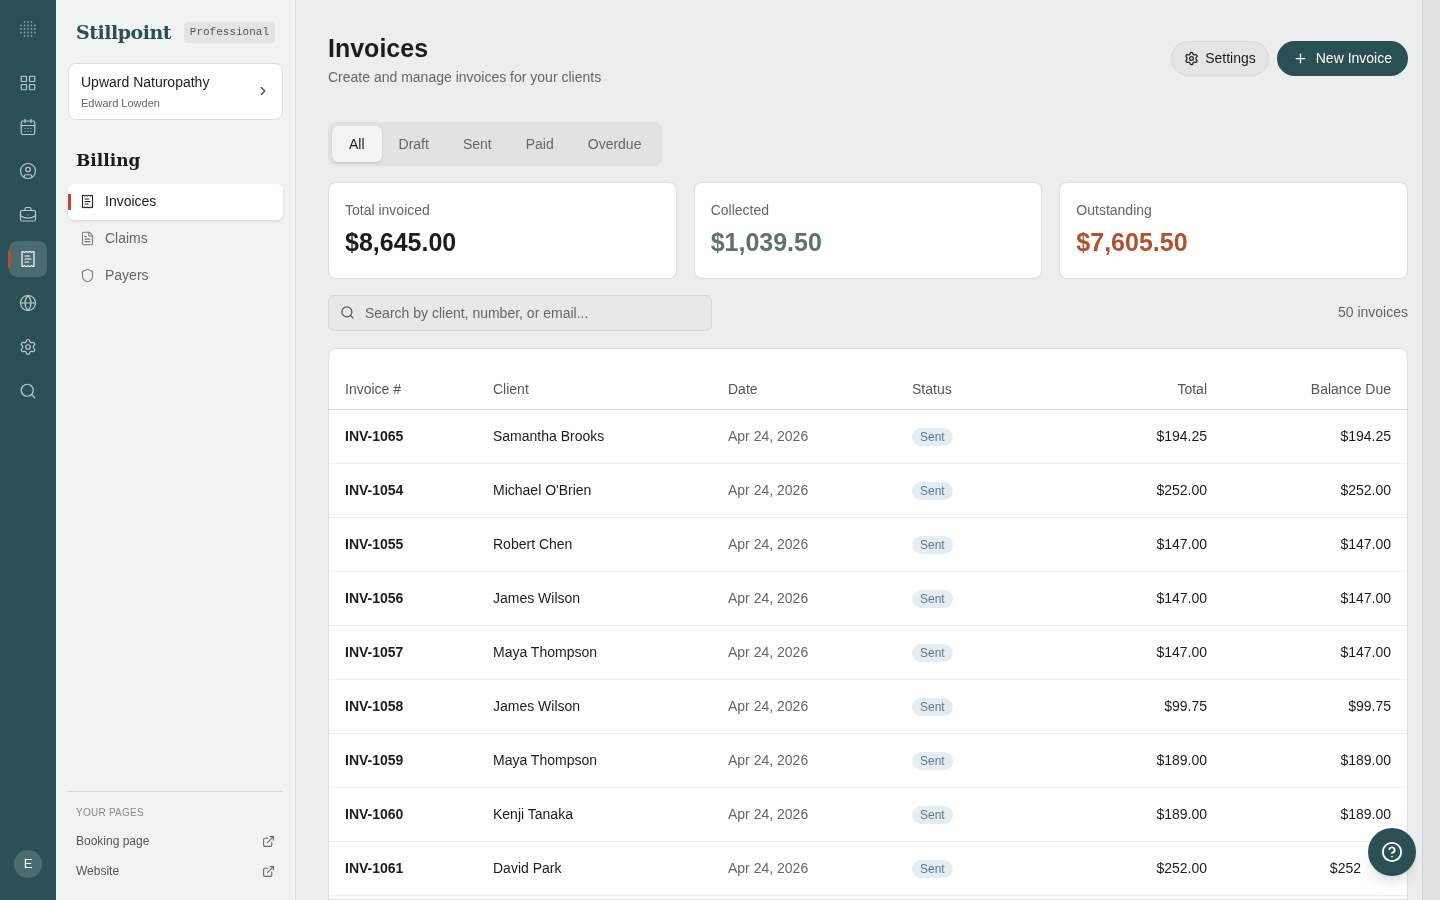 This screenshot has width=1440, height=900. What do you see at coordinates (1181, 435) in the screenshot?
I see `table-cell: $194.25` at bounding box center [1181, 435].